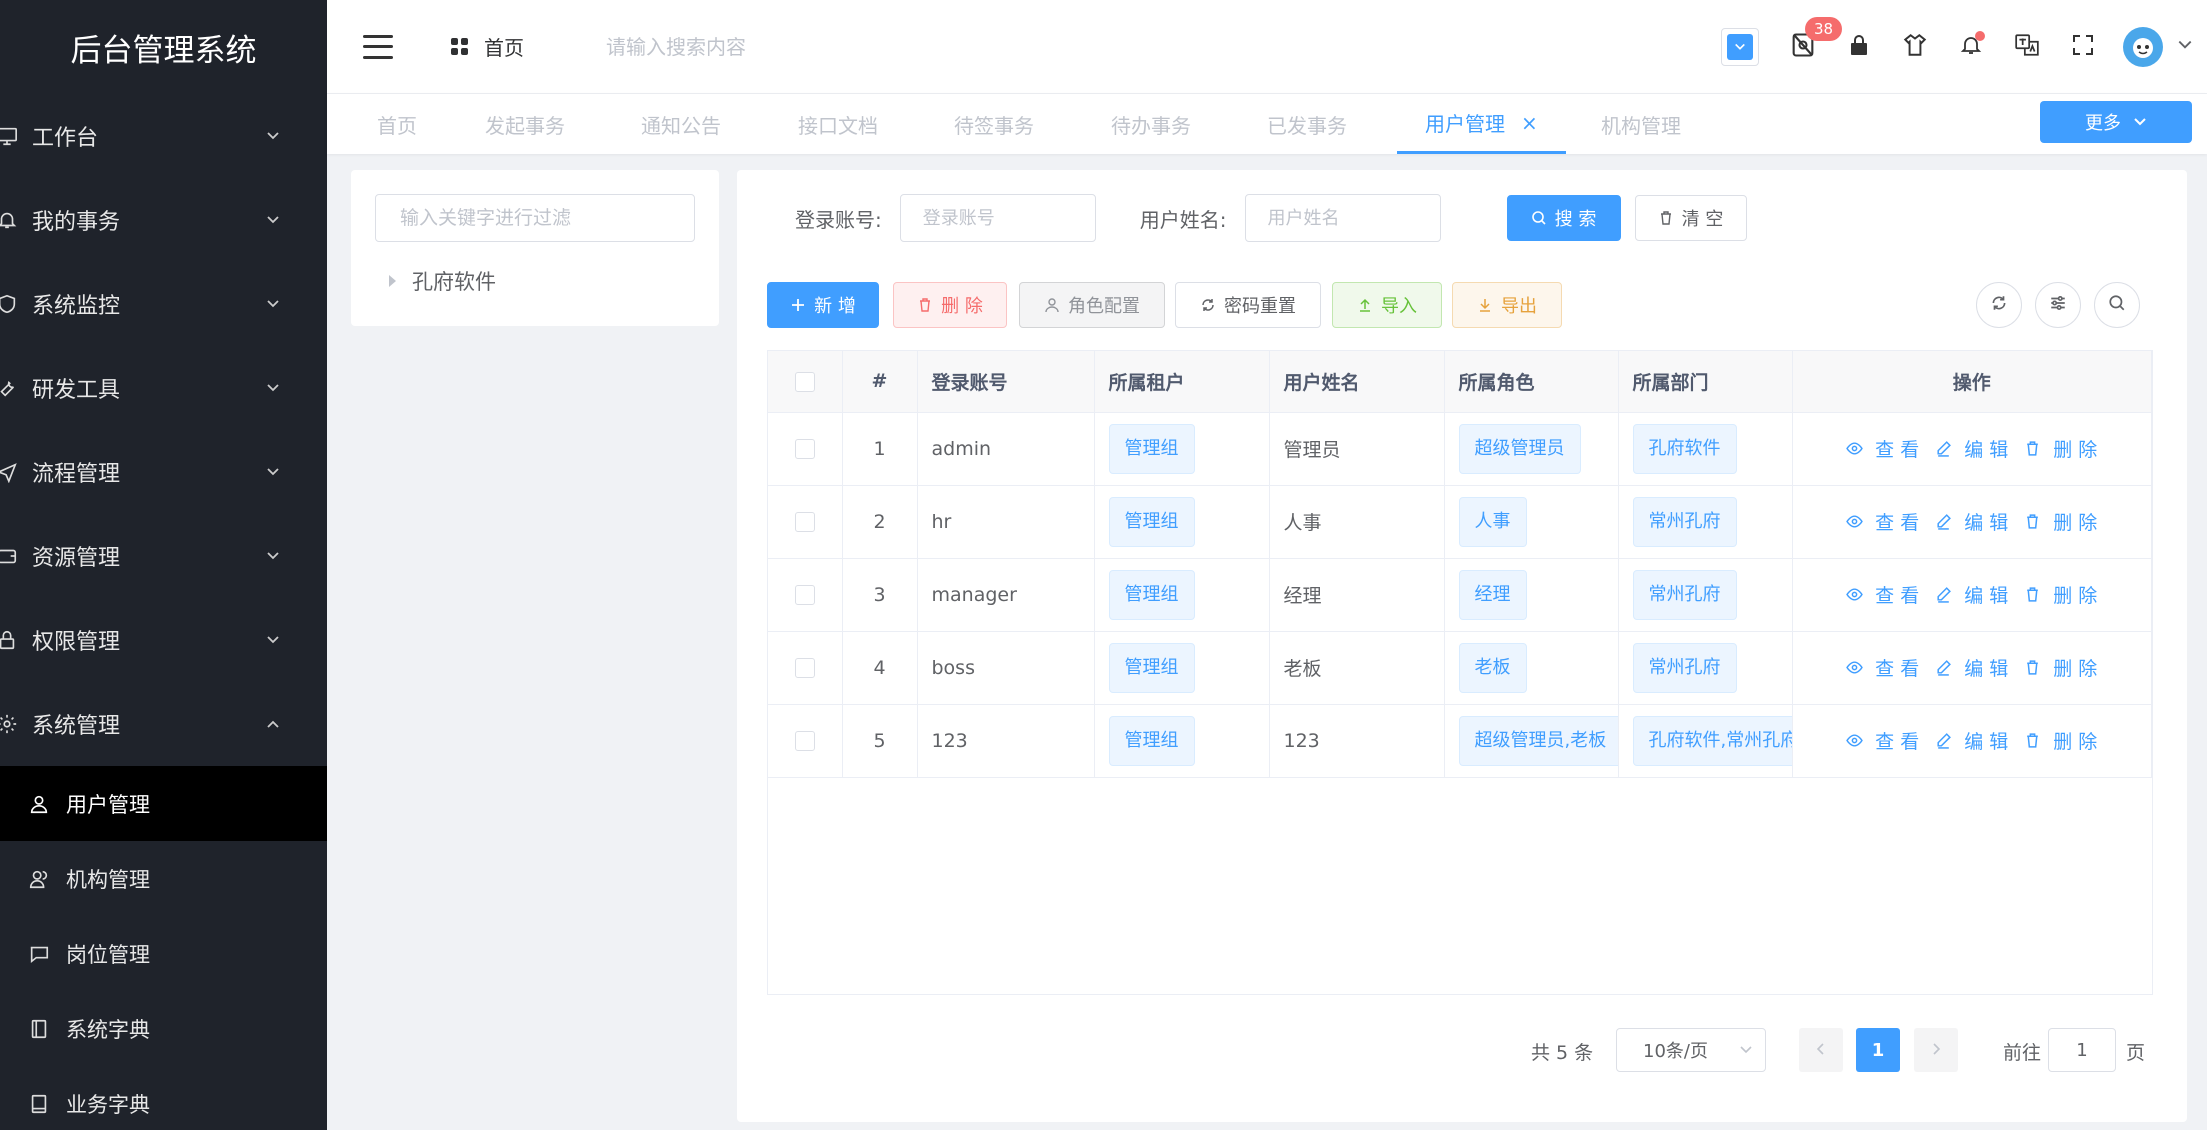  What do you see at coordinates (2035, 740) in the screenshot?
I see `trash-icon` at bounding box center [2035, 740].